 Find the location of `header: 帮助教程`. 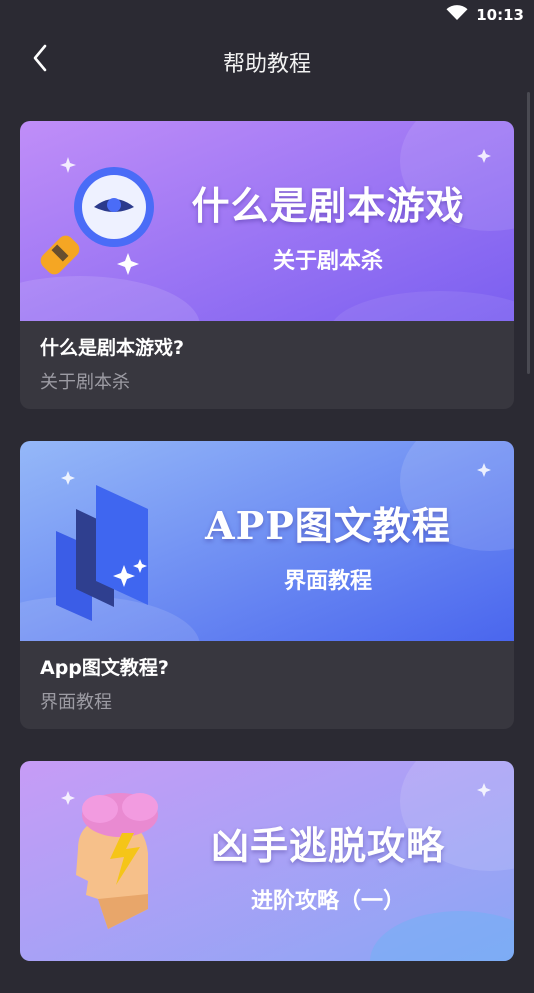

header: 帮助教程 is located at coordinates (267, 60).